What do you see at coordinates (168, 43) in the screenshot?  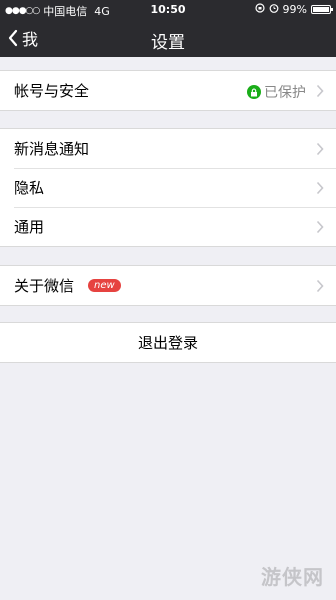 I see `page-title: 设置` at bounding box center [168, 43].